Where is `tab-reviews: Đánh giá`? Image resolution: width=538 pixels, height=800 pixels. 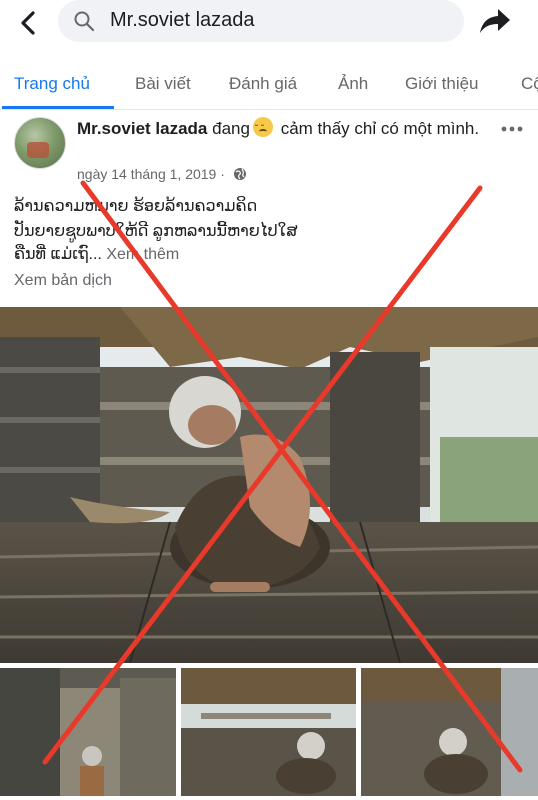 tab-reviews: Đánh giá is located at coordinates (263, 84).